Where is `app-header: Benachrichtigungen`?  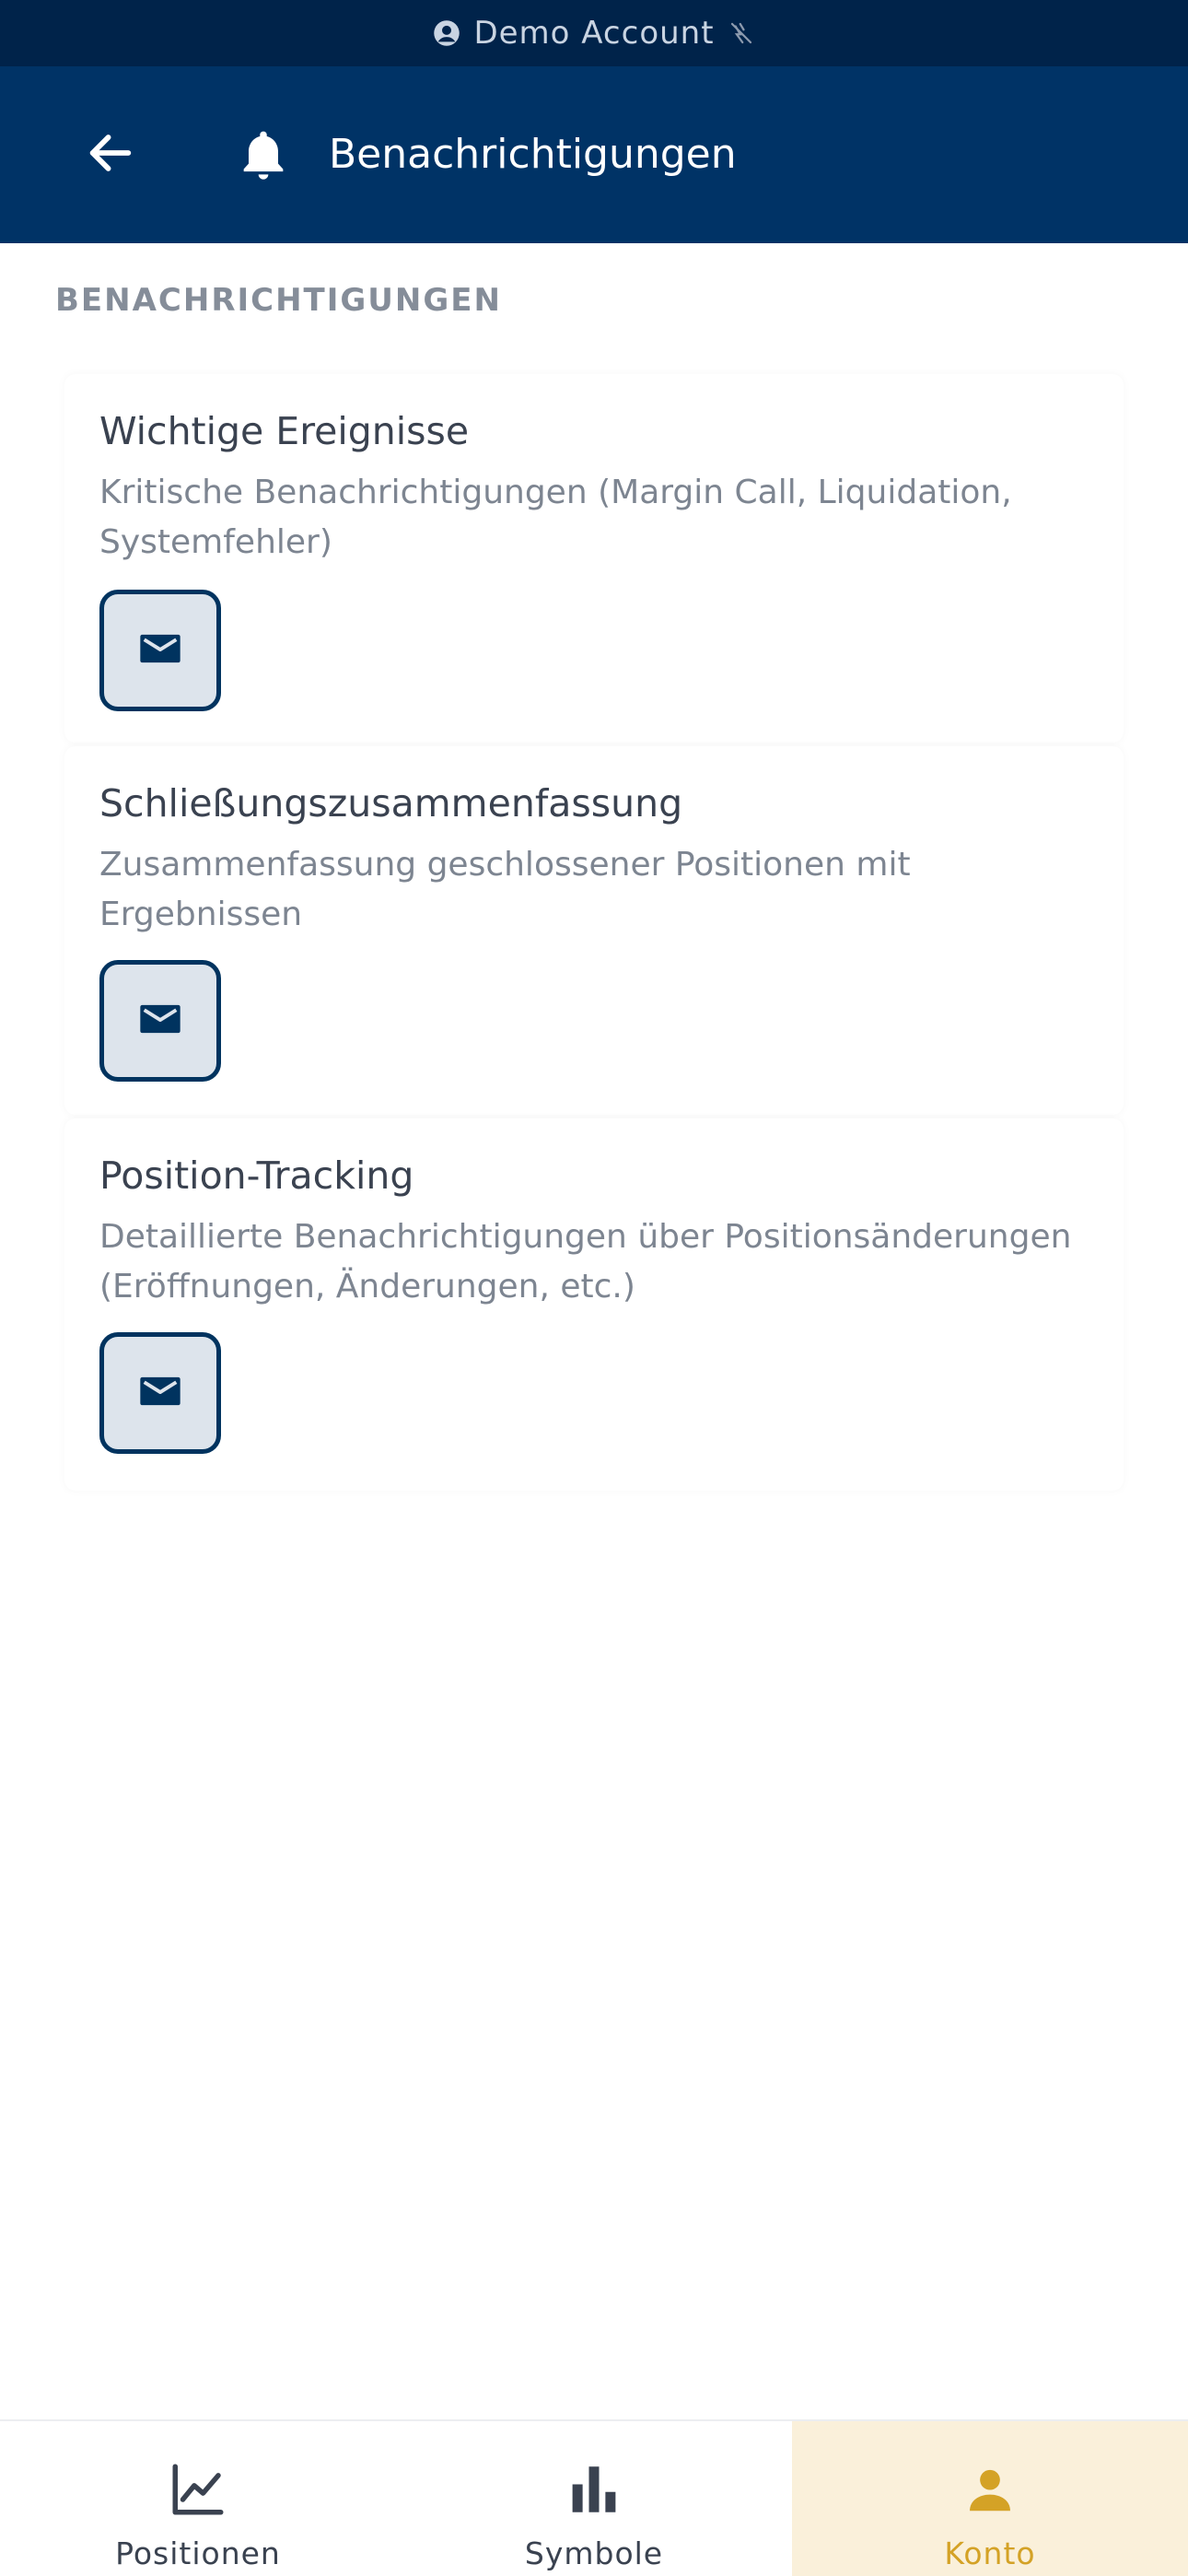
app-header: Benachrichtigungen is located at coordinates (594, 154).